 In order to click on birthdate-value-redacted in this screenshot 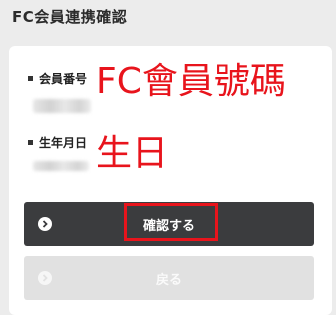, I will do `click(61, 166)`.